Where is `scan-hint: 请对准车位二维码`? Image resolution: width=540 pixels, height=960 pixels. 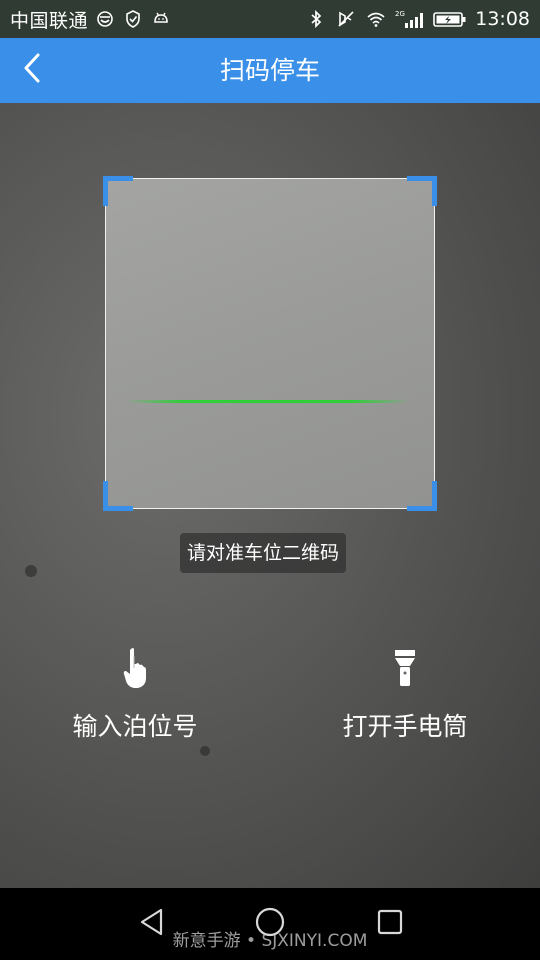
scan-hint: 请对准车位二维码 is located at coordinates (263, 553).